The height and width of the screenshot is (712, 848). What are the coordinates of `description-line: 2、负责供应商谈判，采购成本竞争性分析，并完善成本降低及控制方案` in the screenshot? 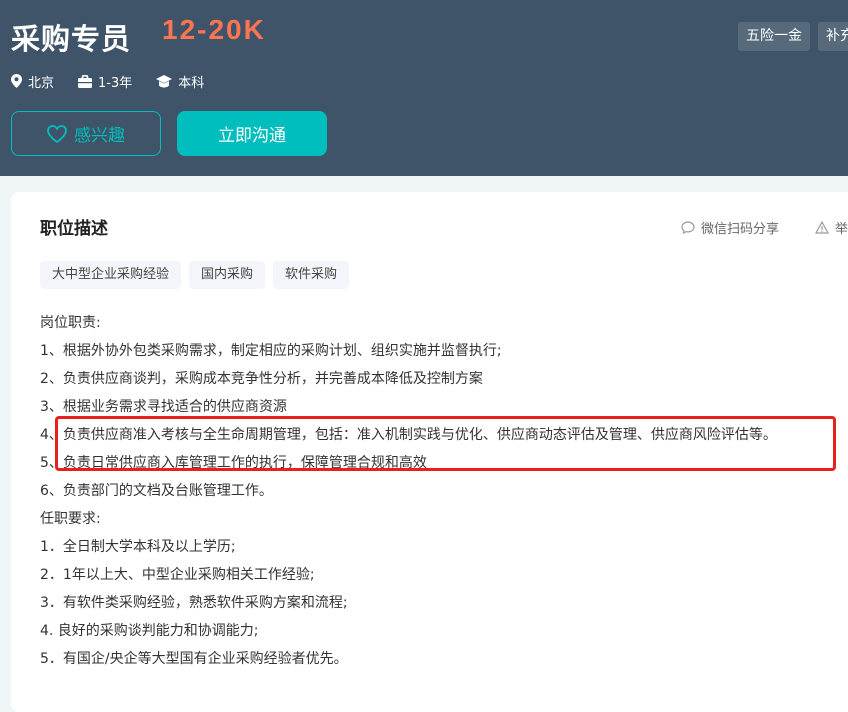 It's located at (261, 379).